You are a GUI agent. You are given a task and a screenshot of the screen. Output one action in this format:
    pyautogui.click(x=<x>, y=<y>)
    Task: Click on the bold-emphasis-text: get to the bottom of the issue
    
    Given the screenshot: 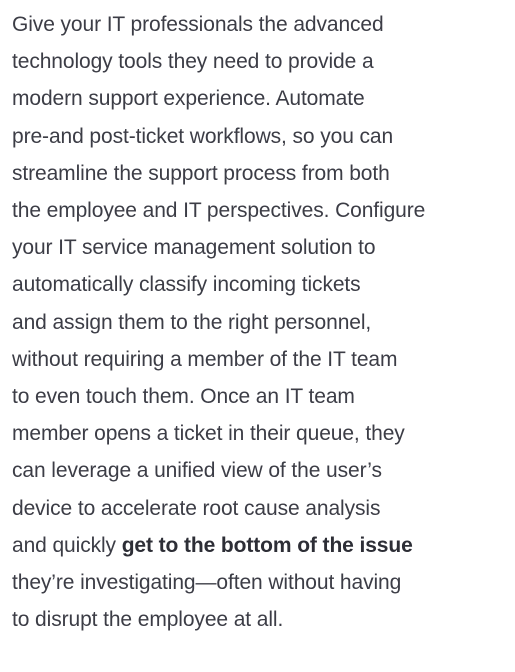 What is the action you would take?
    pyautogui.click(x=267, y=545)
    